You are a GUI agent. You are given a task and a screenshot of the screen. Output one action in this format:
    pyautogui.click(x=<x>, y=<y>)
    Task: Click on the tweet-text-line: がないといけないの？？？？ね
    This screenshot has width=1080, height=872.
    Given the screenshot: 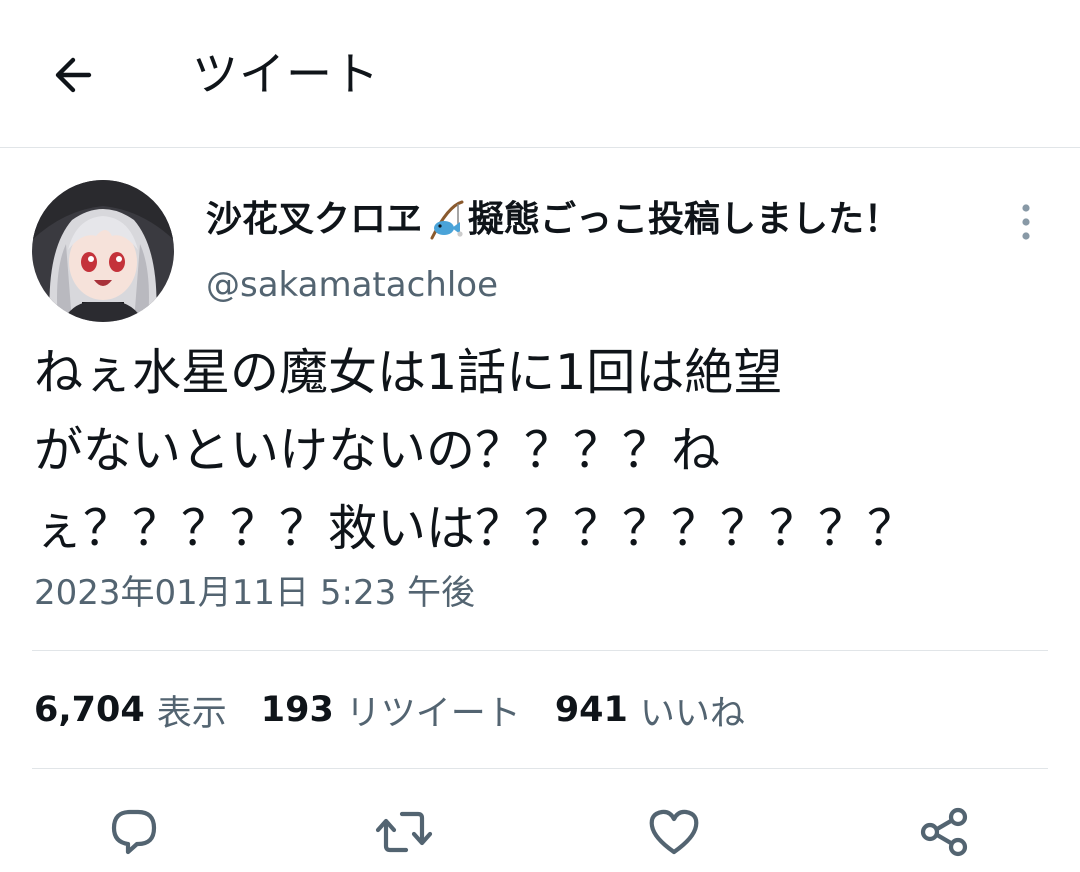 What is the action you would take?
    pyautogui.click(x=377, y=450)
    